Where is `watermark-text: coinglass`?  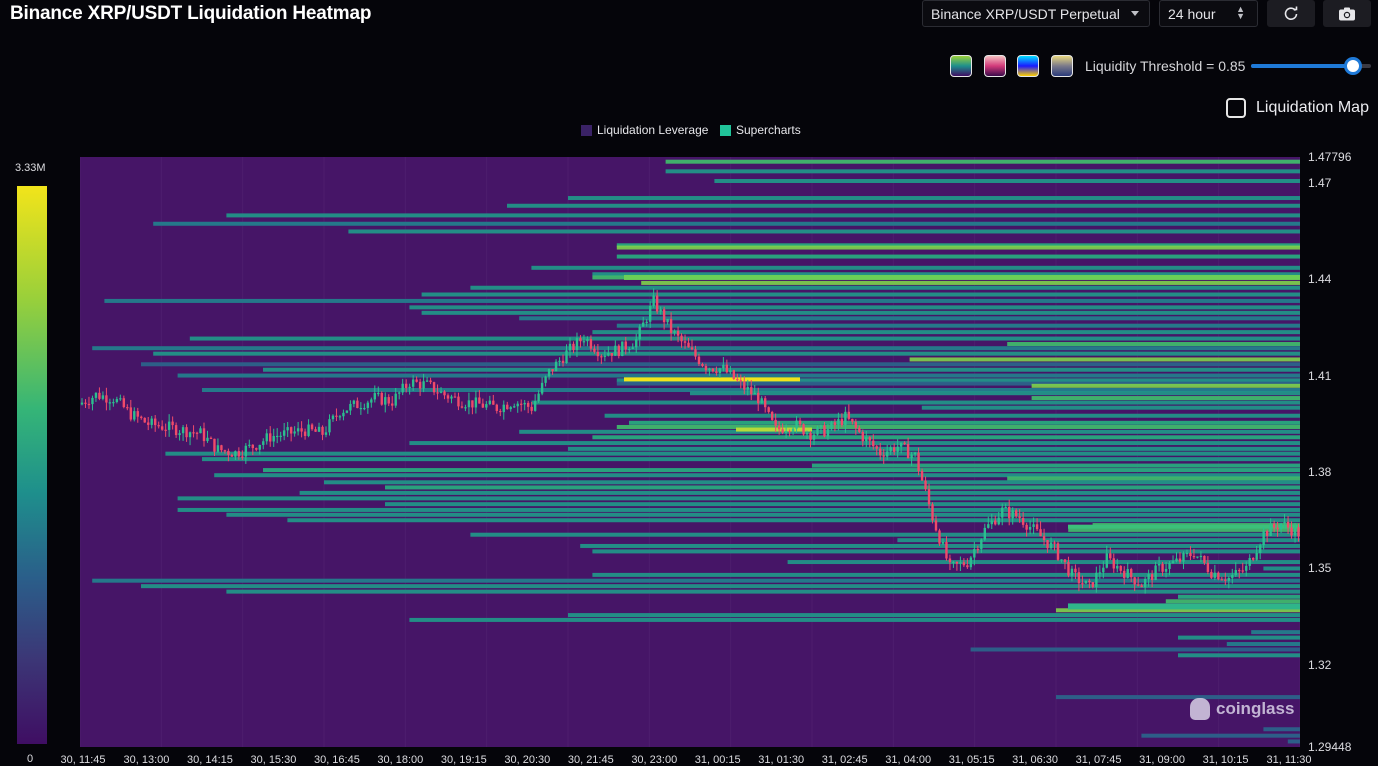 watermark-text: coinglass is located at coordinates (1255, 708).